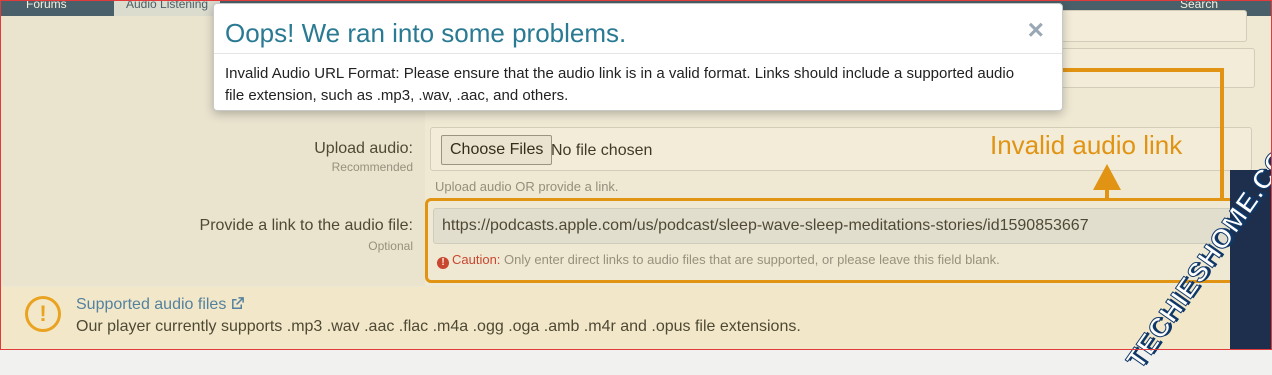 This screenshot has width=1272, height=375. Describe the element at coordinates (1107, 177) in the screenshot. I see `arrow-up-head` at that location.